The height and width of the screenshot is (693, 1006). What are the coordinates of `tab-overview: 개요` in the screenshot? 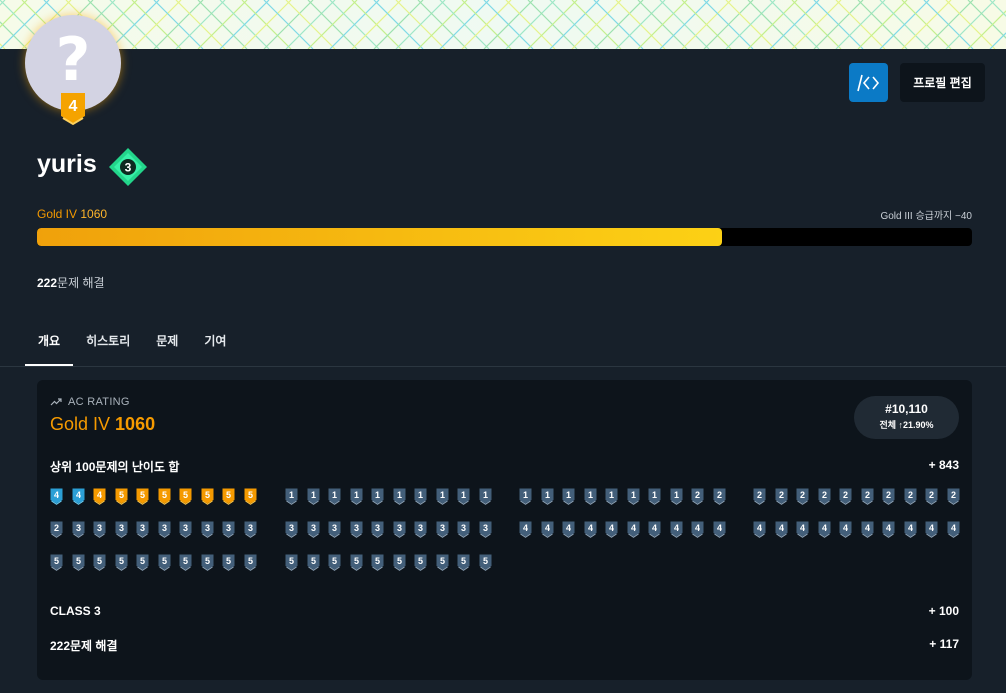 It's located at (49, 344).